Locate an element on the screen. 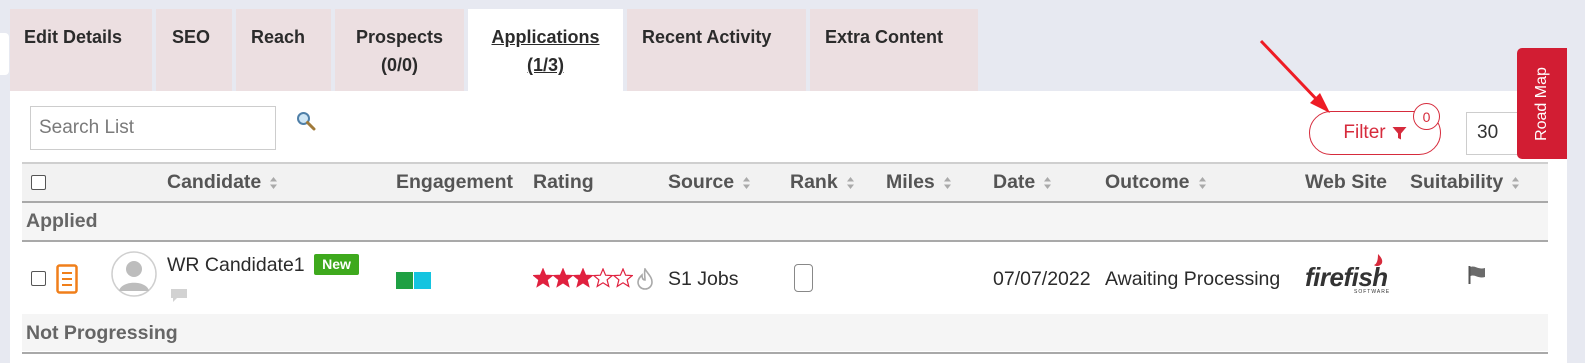 The width and height of the screenshot is (1585, 363). column-header-miles: Miles is located at coordinates (919, 182).